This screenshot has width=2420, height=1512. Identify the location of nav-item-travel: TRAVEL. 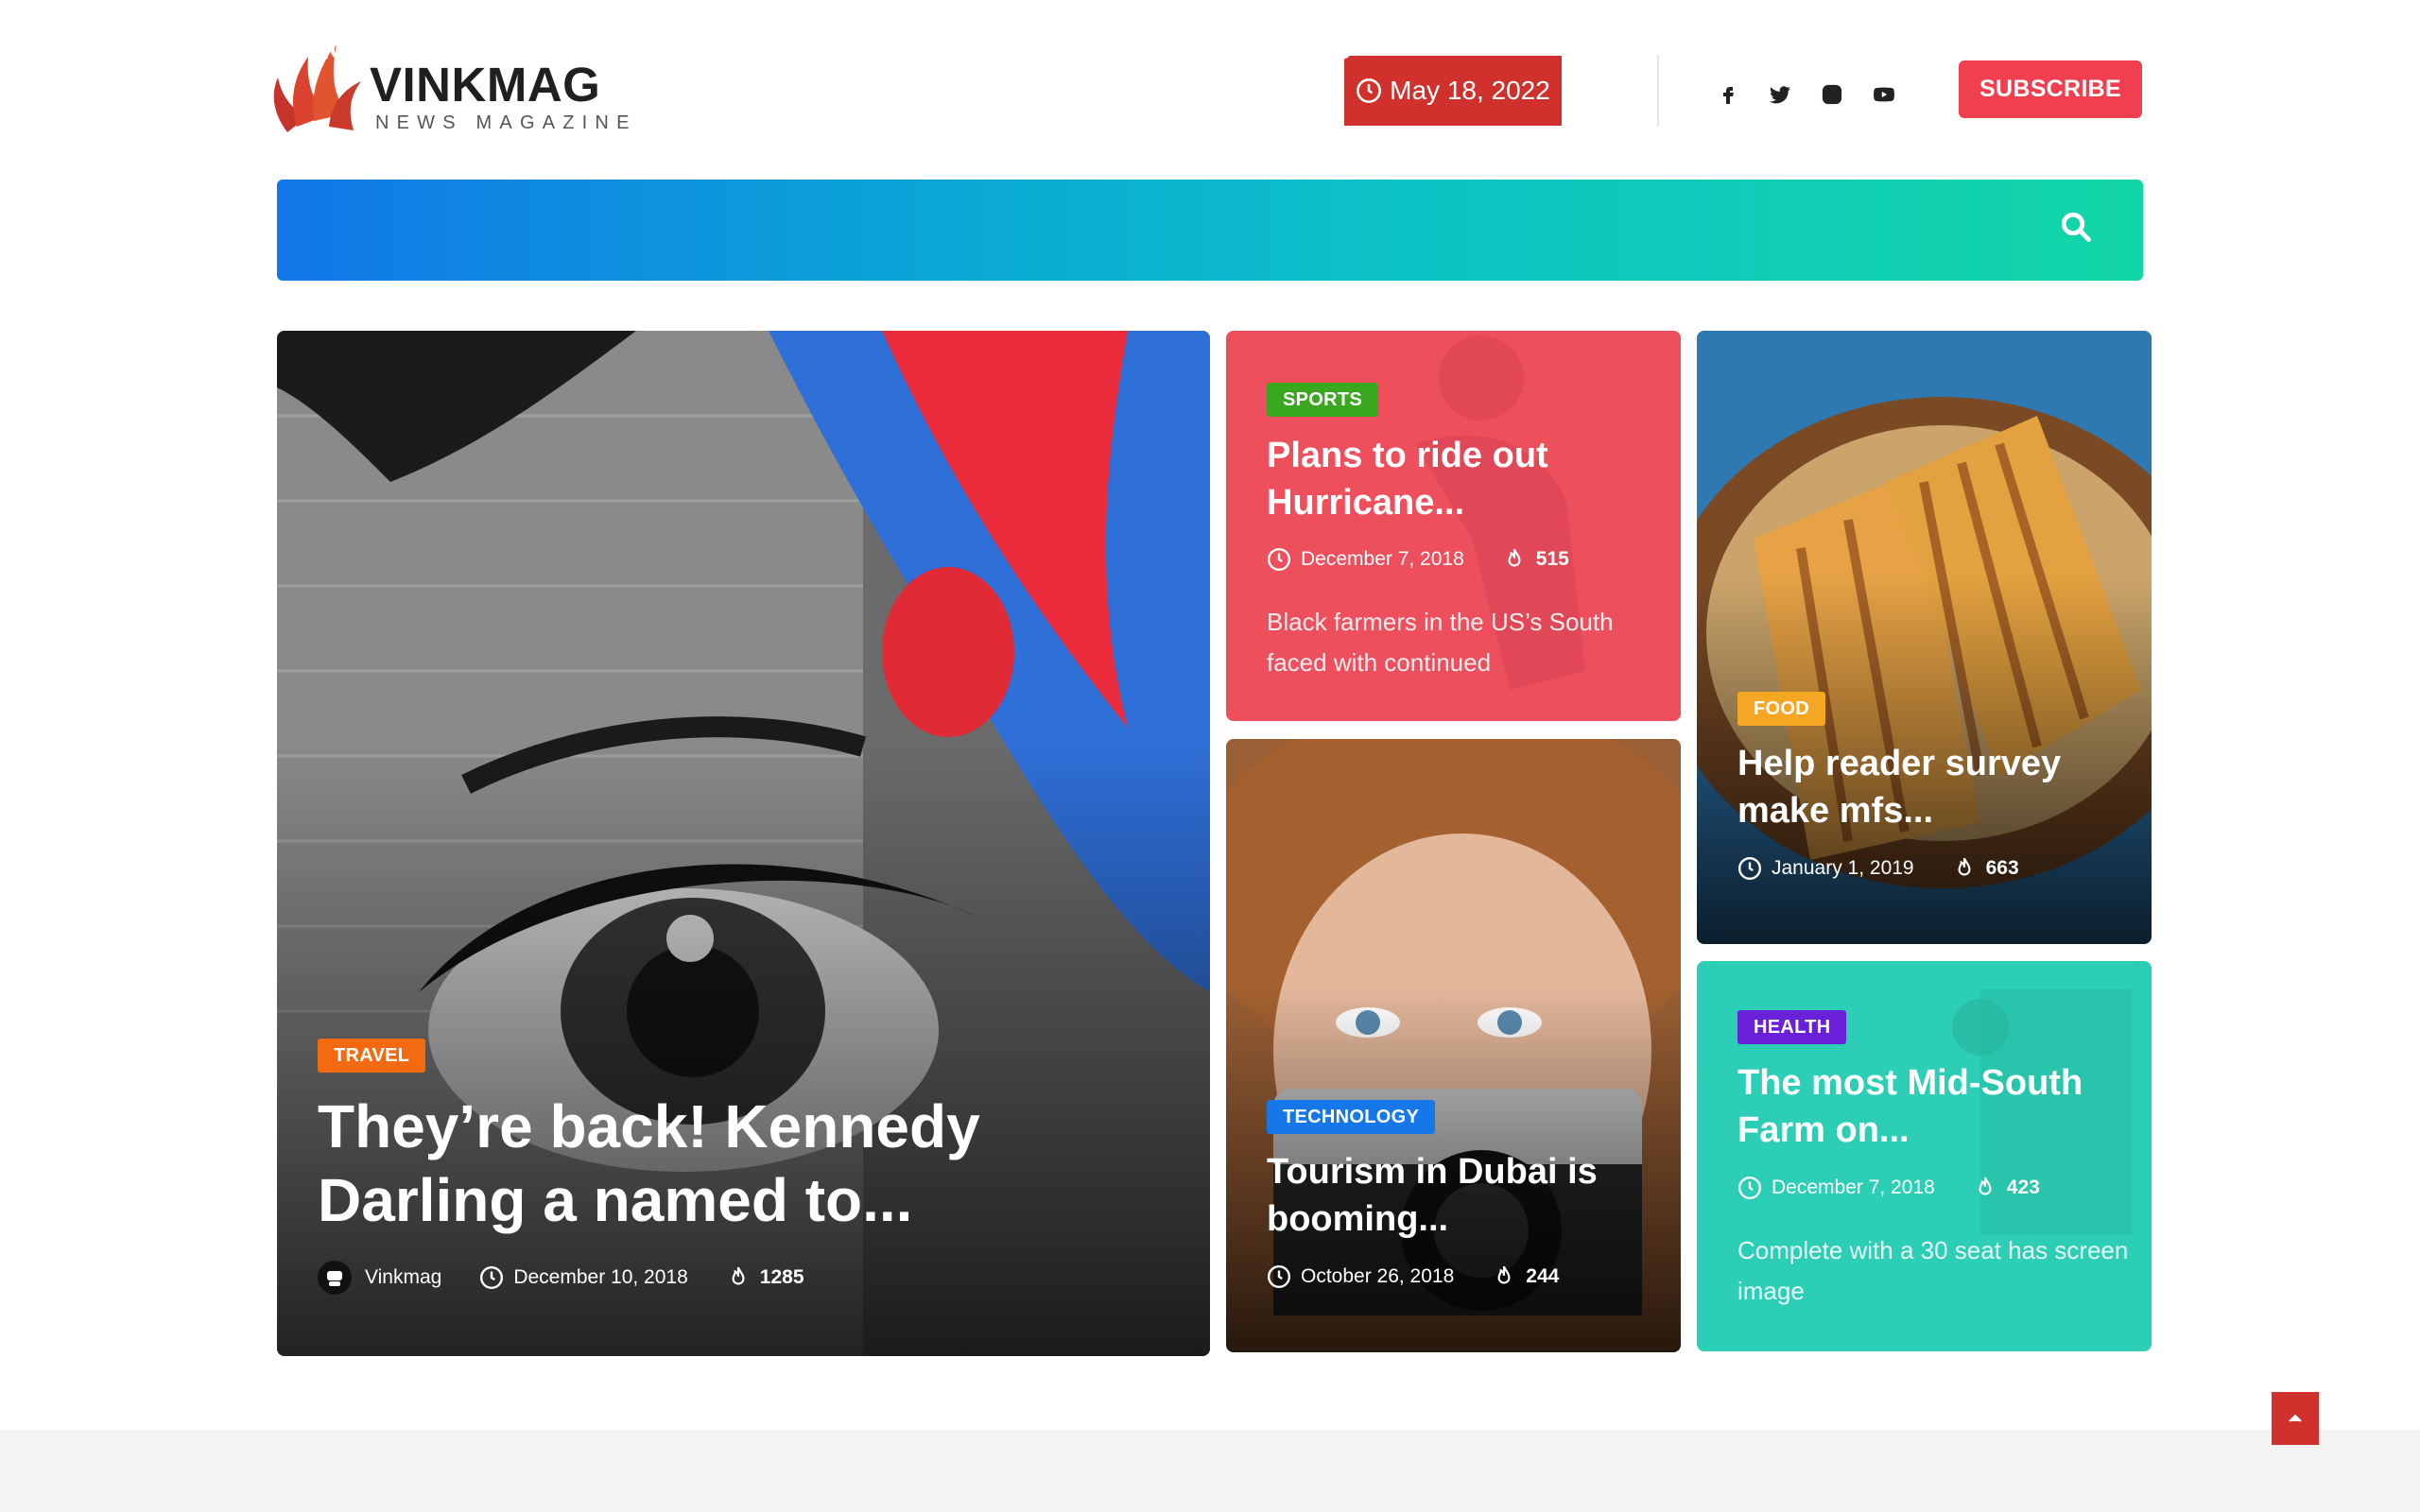
(953, 50).